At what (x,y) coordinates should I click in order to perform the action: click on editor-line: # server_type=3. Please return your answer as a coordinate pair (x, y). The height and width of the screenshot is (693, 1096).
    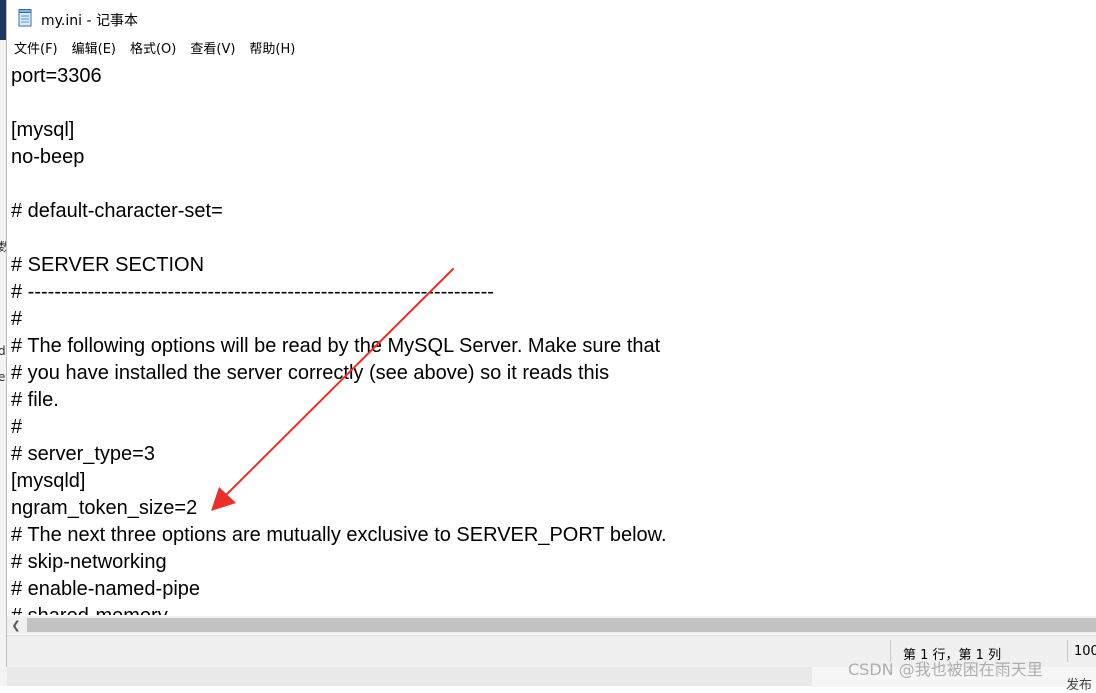
    Looking at the image, I should click on (553, 454).